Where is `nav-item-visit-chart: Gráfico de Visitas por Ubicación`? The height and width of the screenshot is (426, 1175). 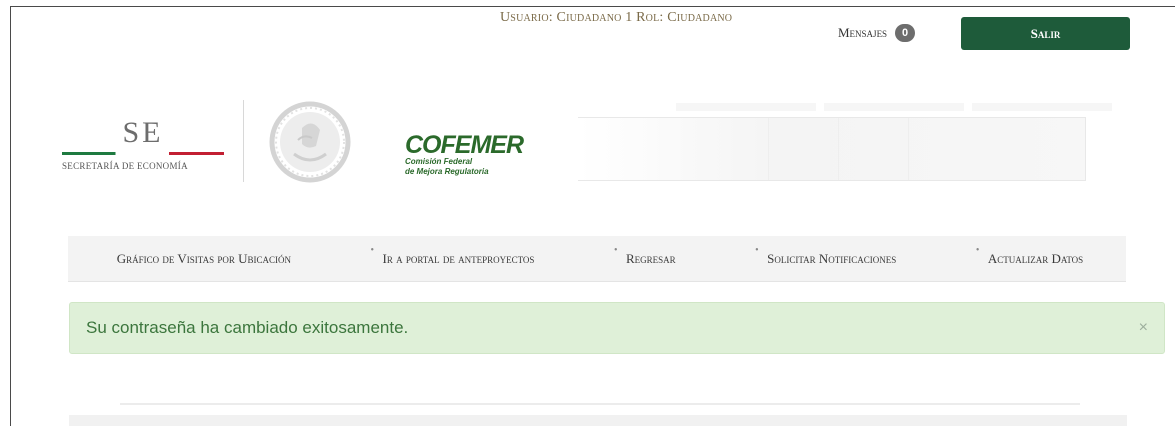 nav-item-visit-chart: Gráfico de Visitas por Ubicación is located at coordinates (201, 259).